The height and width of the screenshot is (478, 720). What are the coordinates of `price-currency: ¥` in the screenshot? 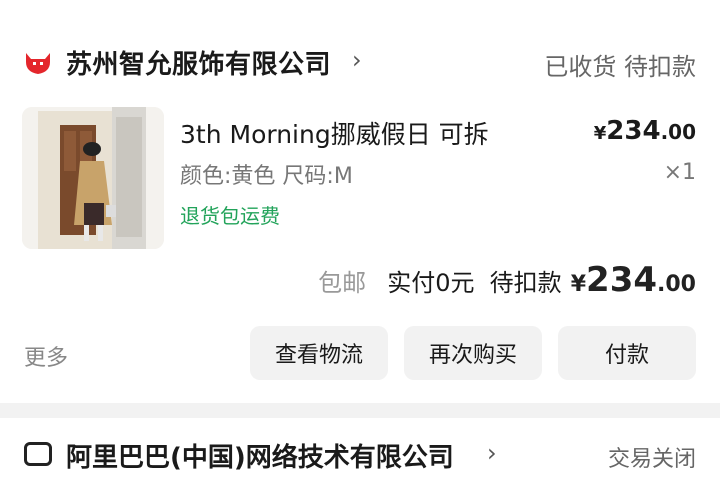 It's located at (600, 133).